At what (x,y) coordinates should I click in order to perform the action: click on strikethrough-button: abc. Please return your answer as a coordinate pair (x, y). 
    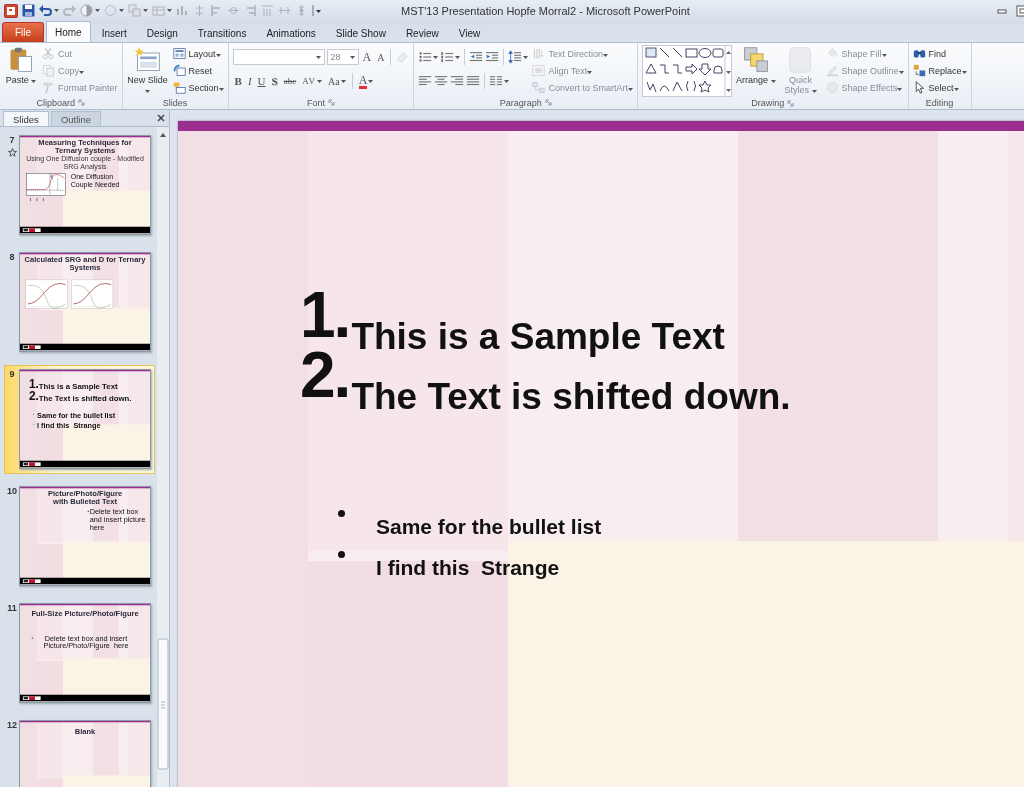
    Looking at the image, I should click on (290, 81).